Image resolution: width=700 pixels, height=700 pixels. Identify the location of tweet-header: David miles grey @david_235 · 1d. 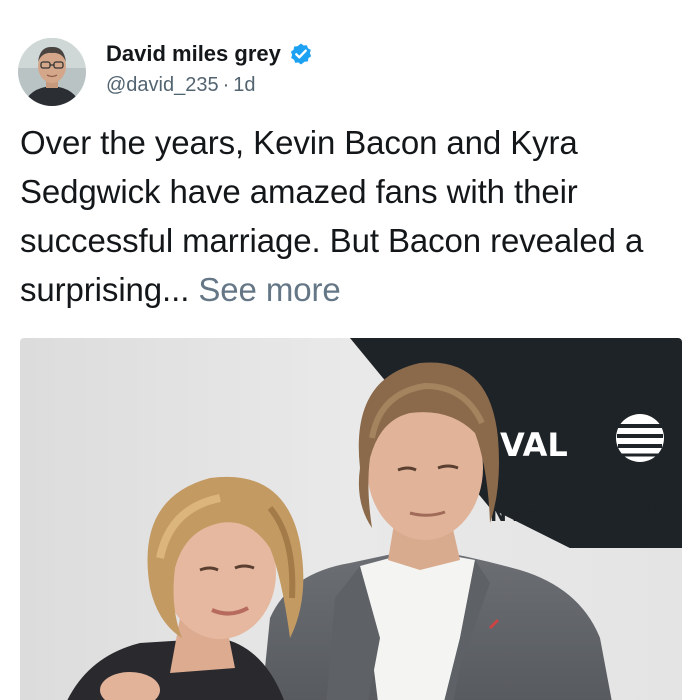
(165, 72).